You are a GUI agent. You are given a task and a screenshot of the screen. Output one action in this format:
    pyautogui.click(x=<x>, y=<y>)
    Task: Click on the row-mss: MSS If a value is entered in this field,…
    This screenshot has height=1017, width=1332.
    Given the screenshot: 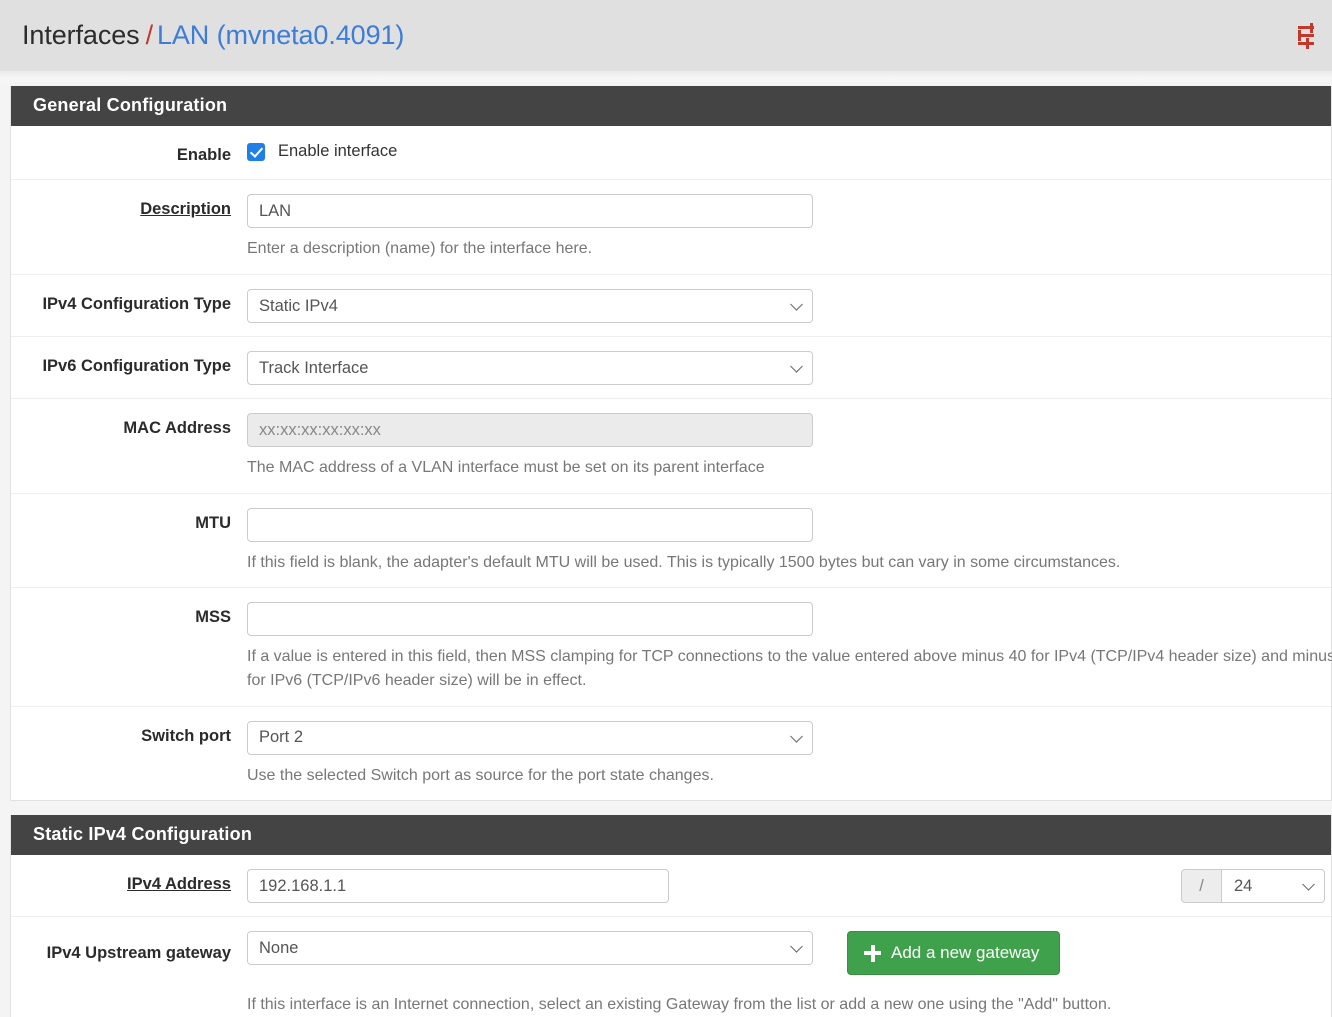 What is the action you would take?
    pyautogui.click(x=671, y=647)
    